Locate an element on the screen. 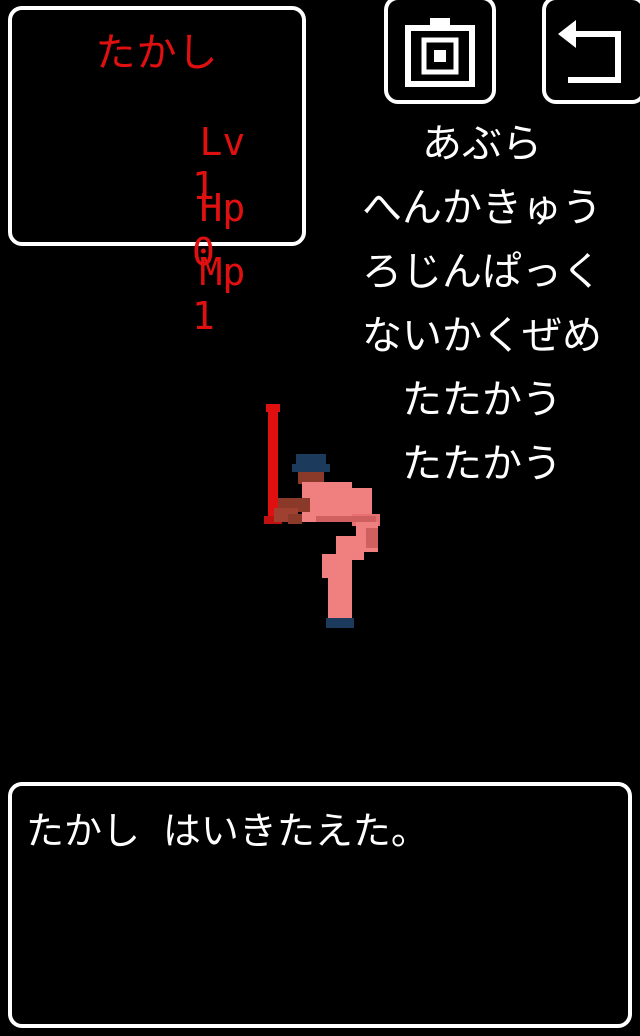 The image size is (640, 1036). command-tatakau-1: たたかう is located at coordinates (482, 406).